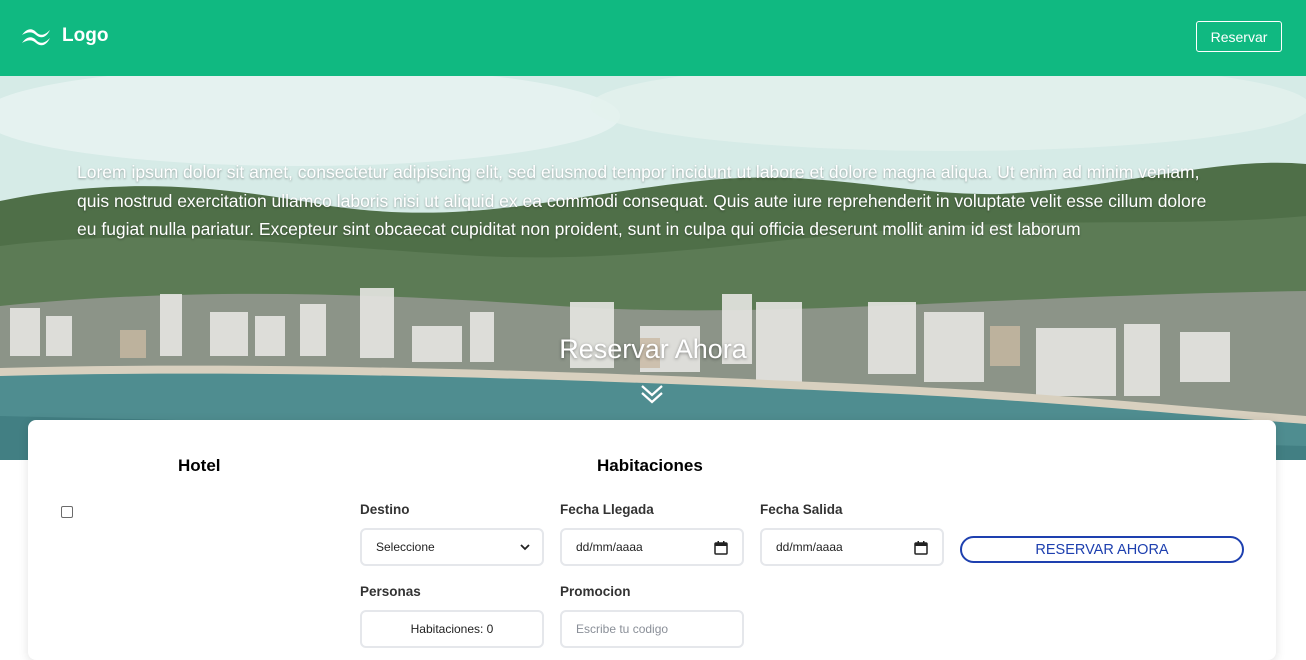  Describe the element at coordinates (801, 509) in the screenshot. I see `fecha-salida-label: Fecha Salida` at that location.